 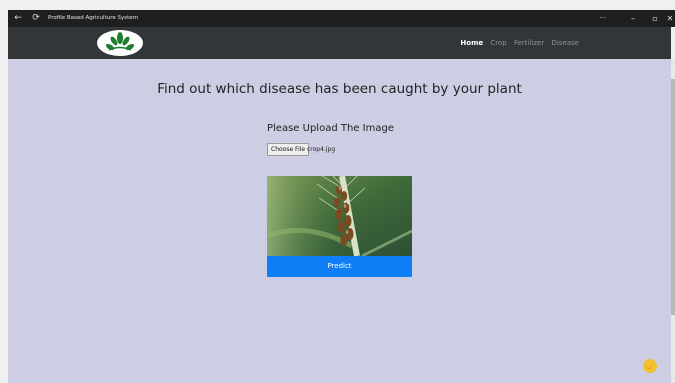 What do you see at coordinates (321, 149) in the screenshot?
I see `selected-file-name: crop4.jpg` at bounding box center [321, 149].